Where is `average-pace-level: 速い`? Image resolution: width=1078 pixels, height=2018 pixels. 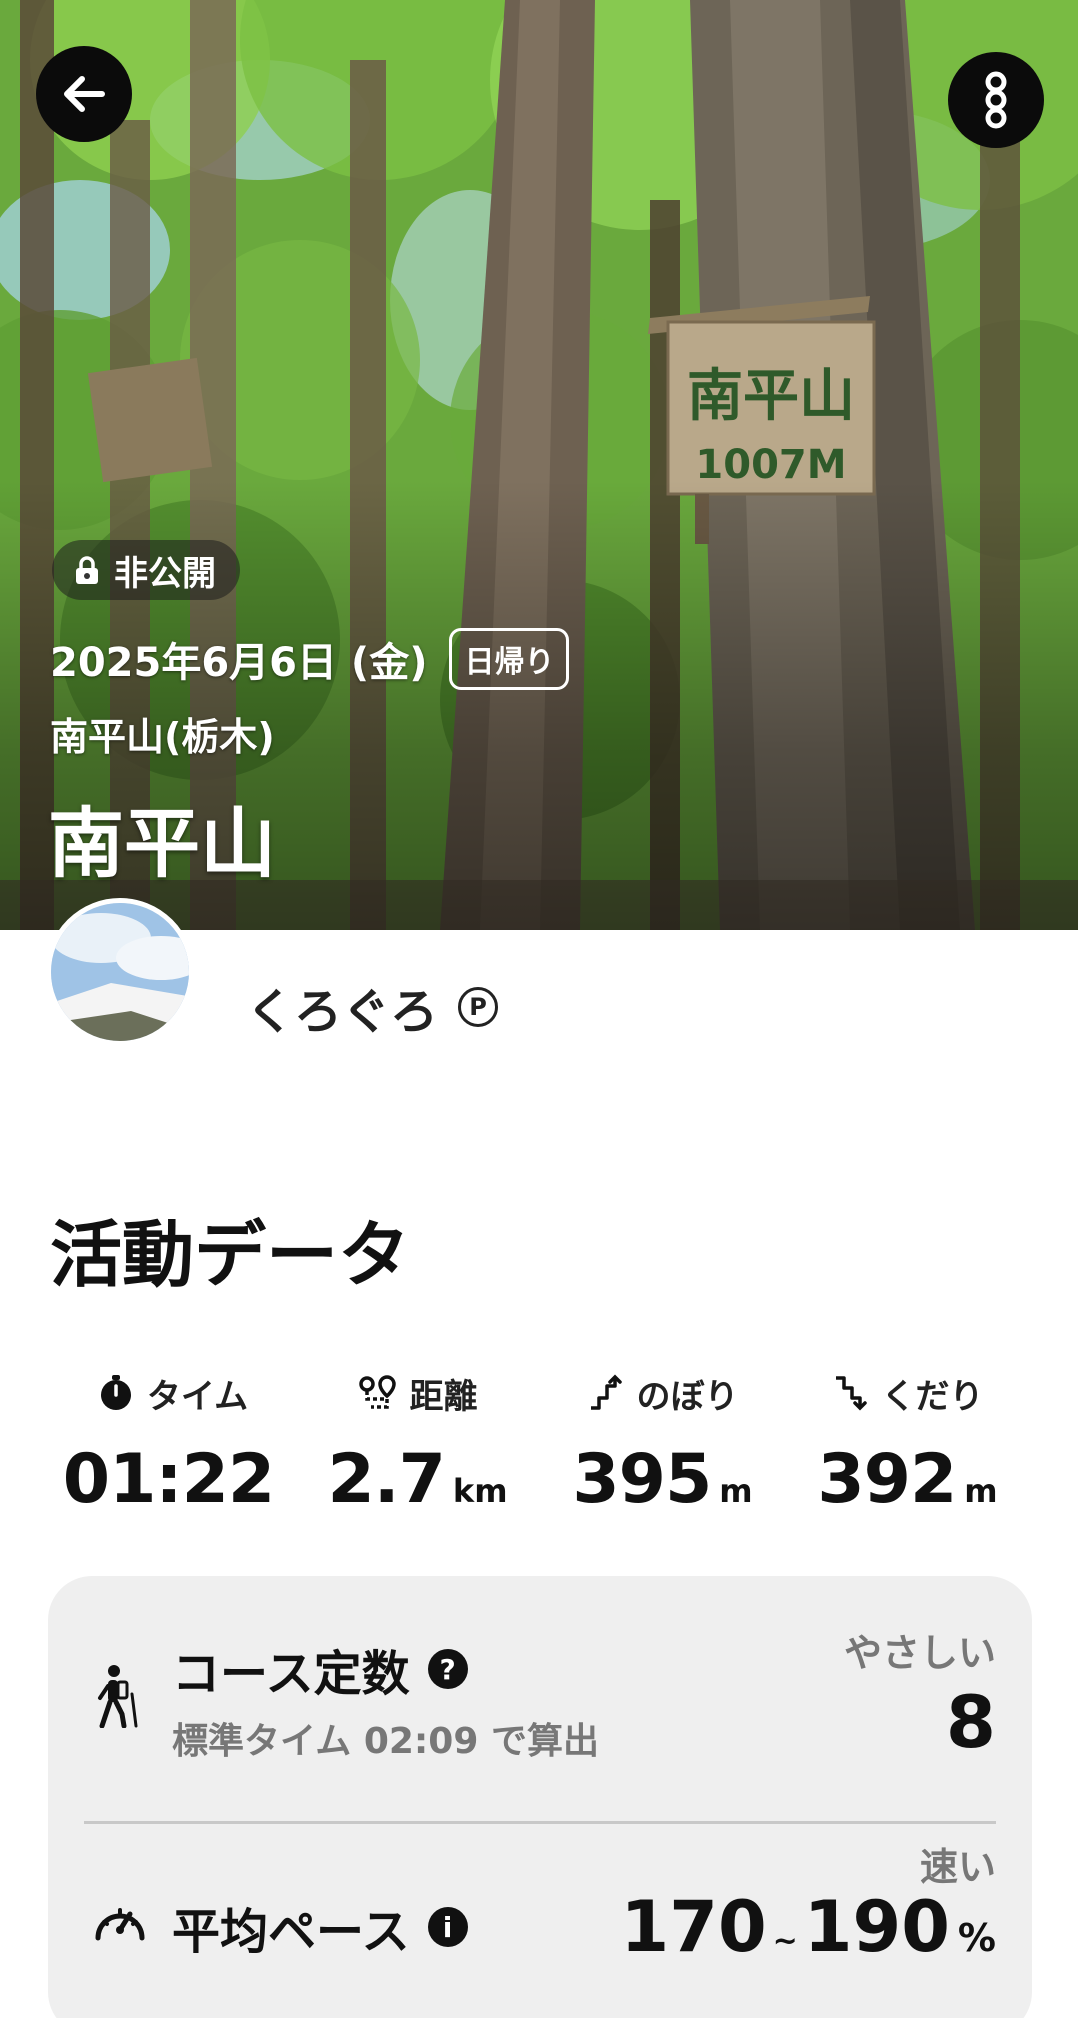
average-pace-level: 速い is located at coordinates (957, 1867).